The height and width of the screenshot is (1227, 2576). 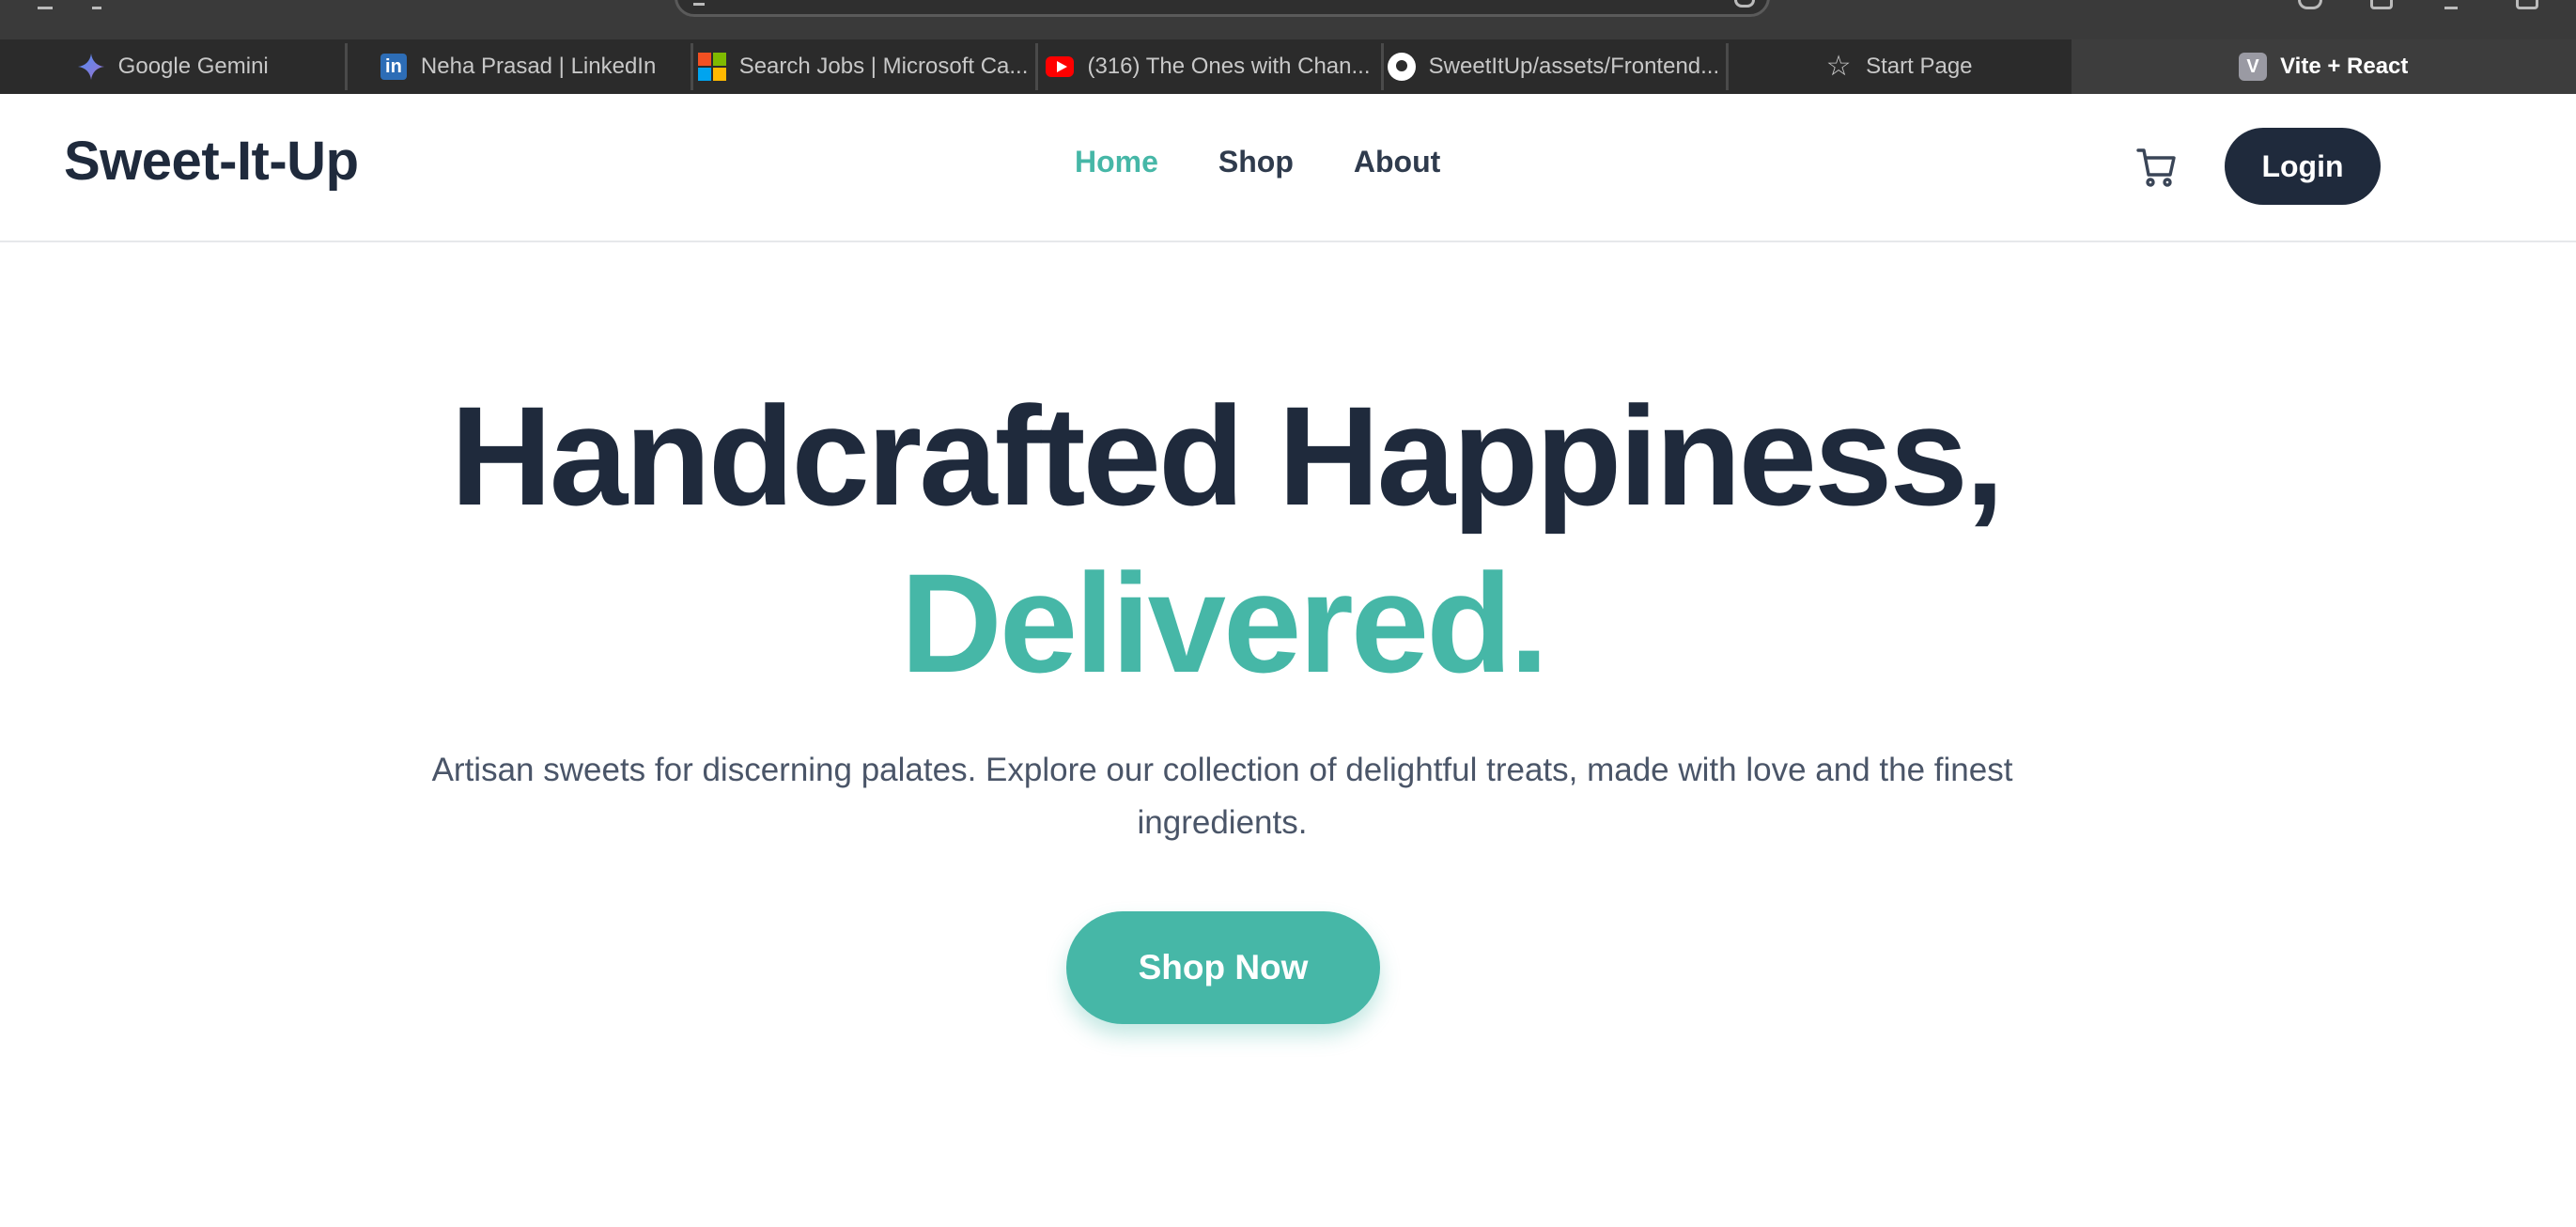 What do you see at coordinates (1839, 66) in the screenshot?
I see `star-icon: ☆` at bounding box center [1839, 66].